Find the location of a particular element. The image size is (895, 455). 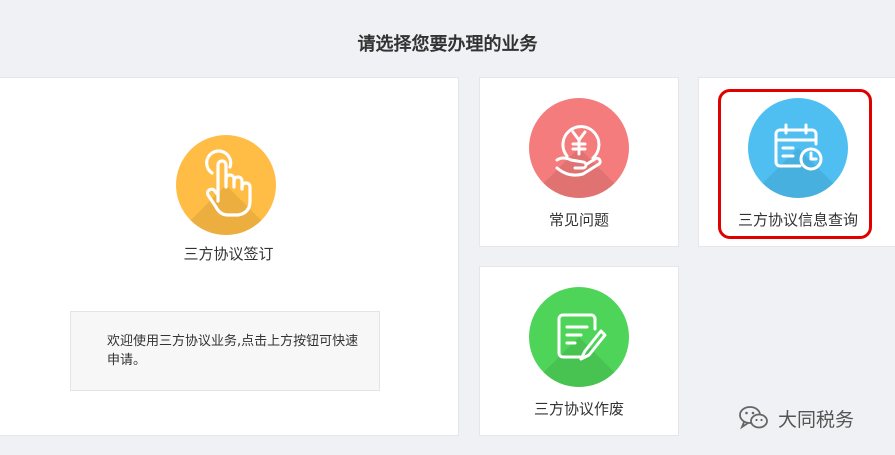

tap-hand-icon is located at coordinates (228, 183).